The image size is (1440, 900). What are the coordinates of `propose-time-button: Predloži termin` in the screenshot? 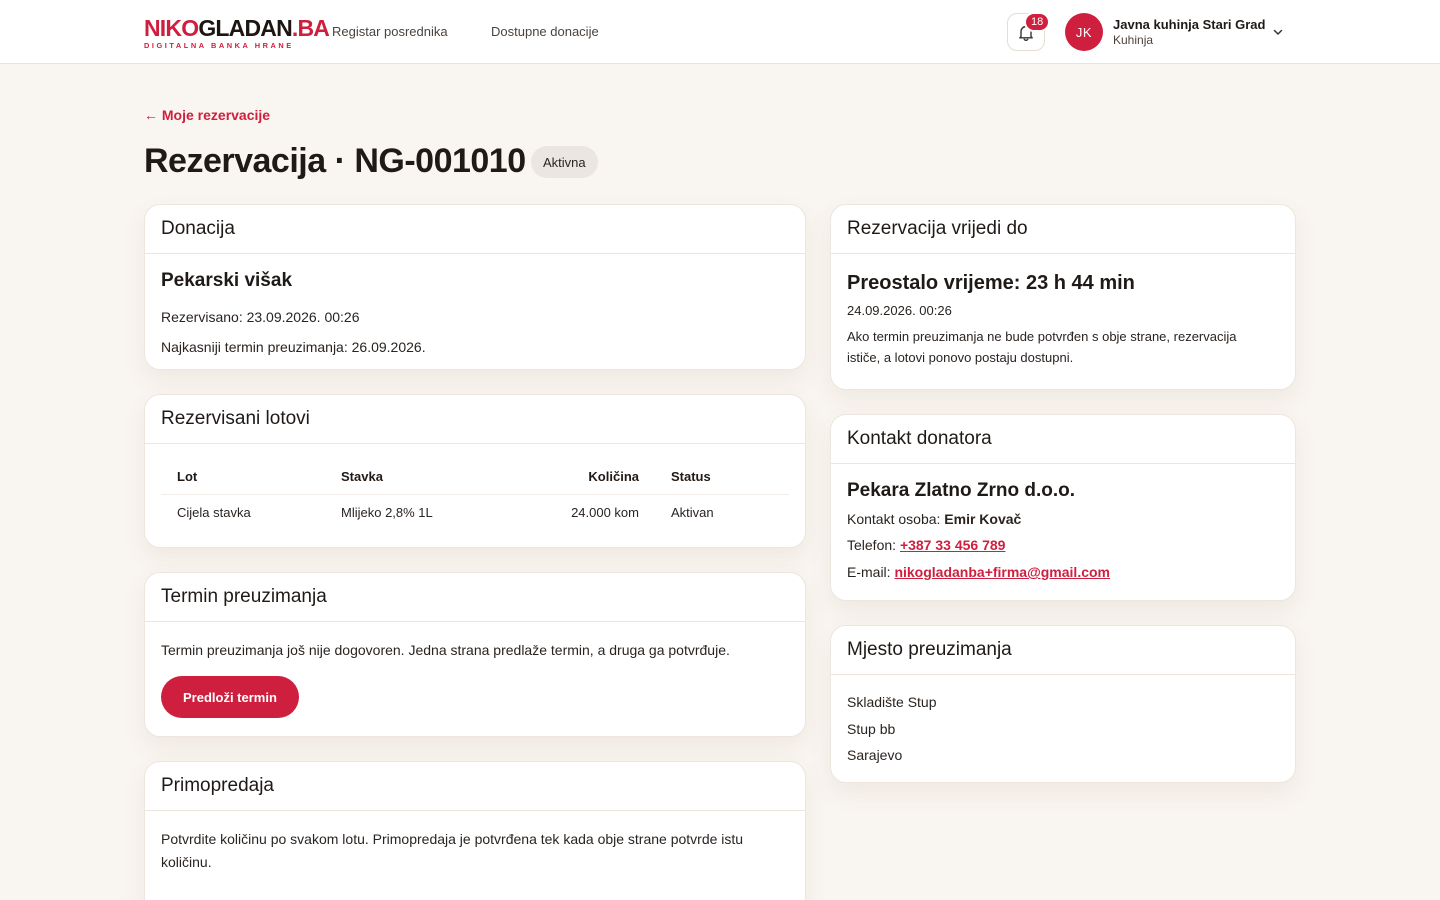 It's located at (230, 697).